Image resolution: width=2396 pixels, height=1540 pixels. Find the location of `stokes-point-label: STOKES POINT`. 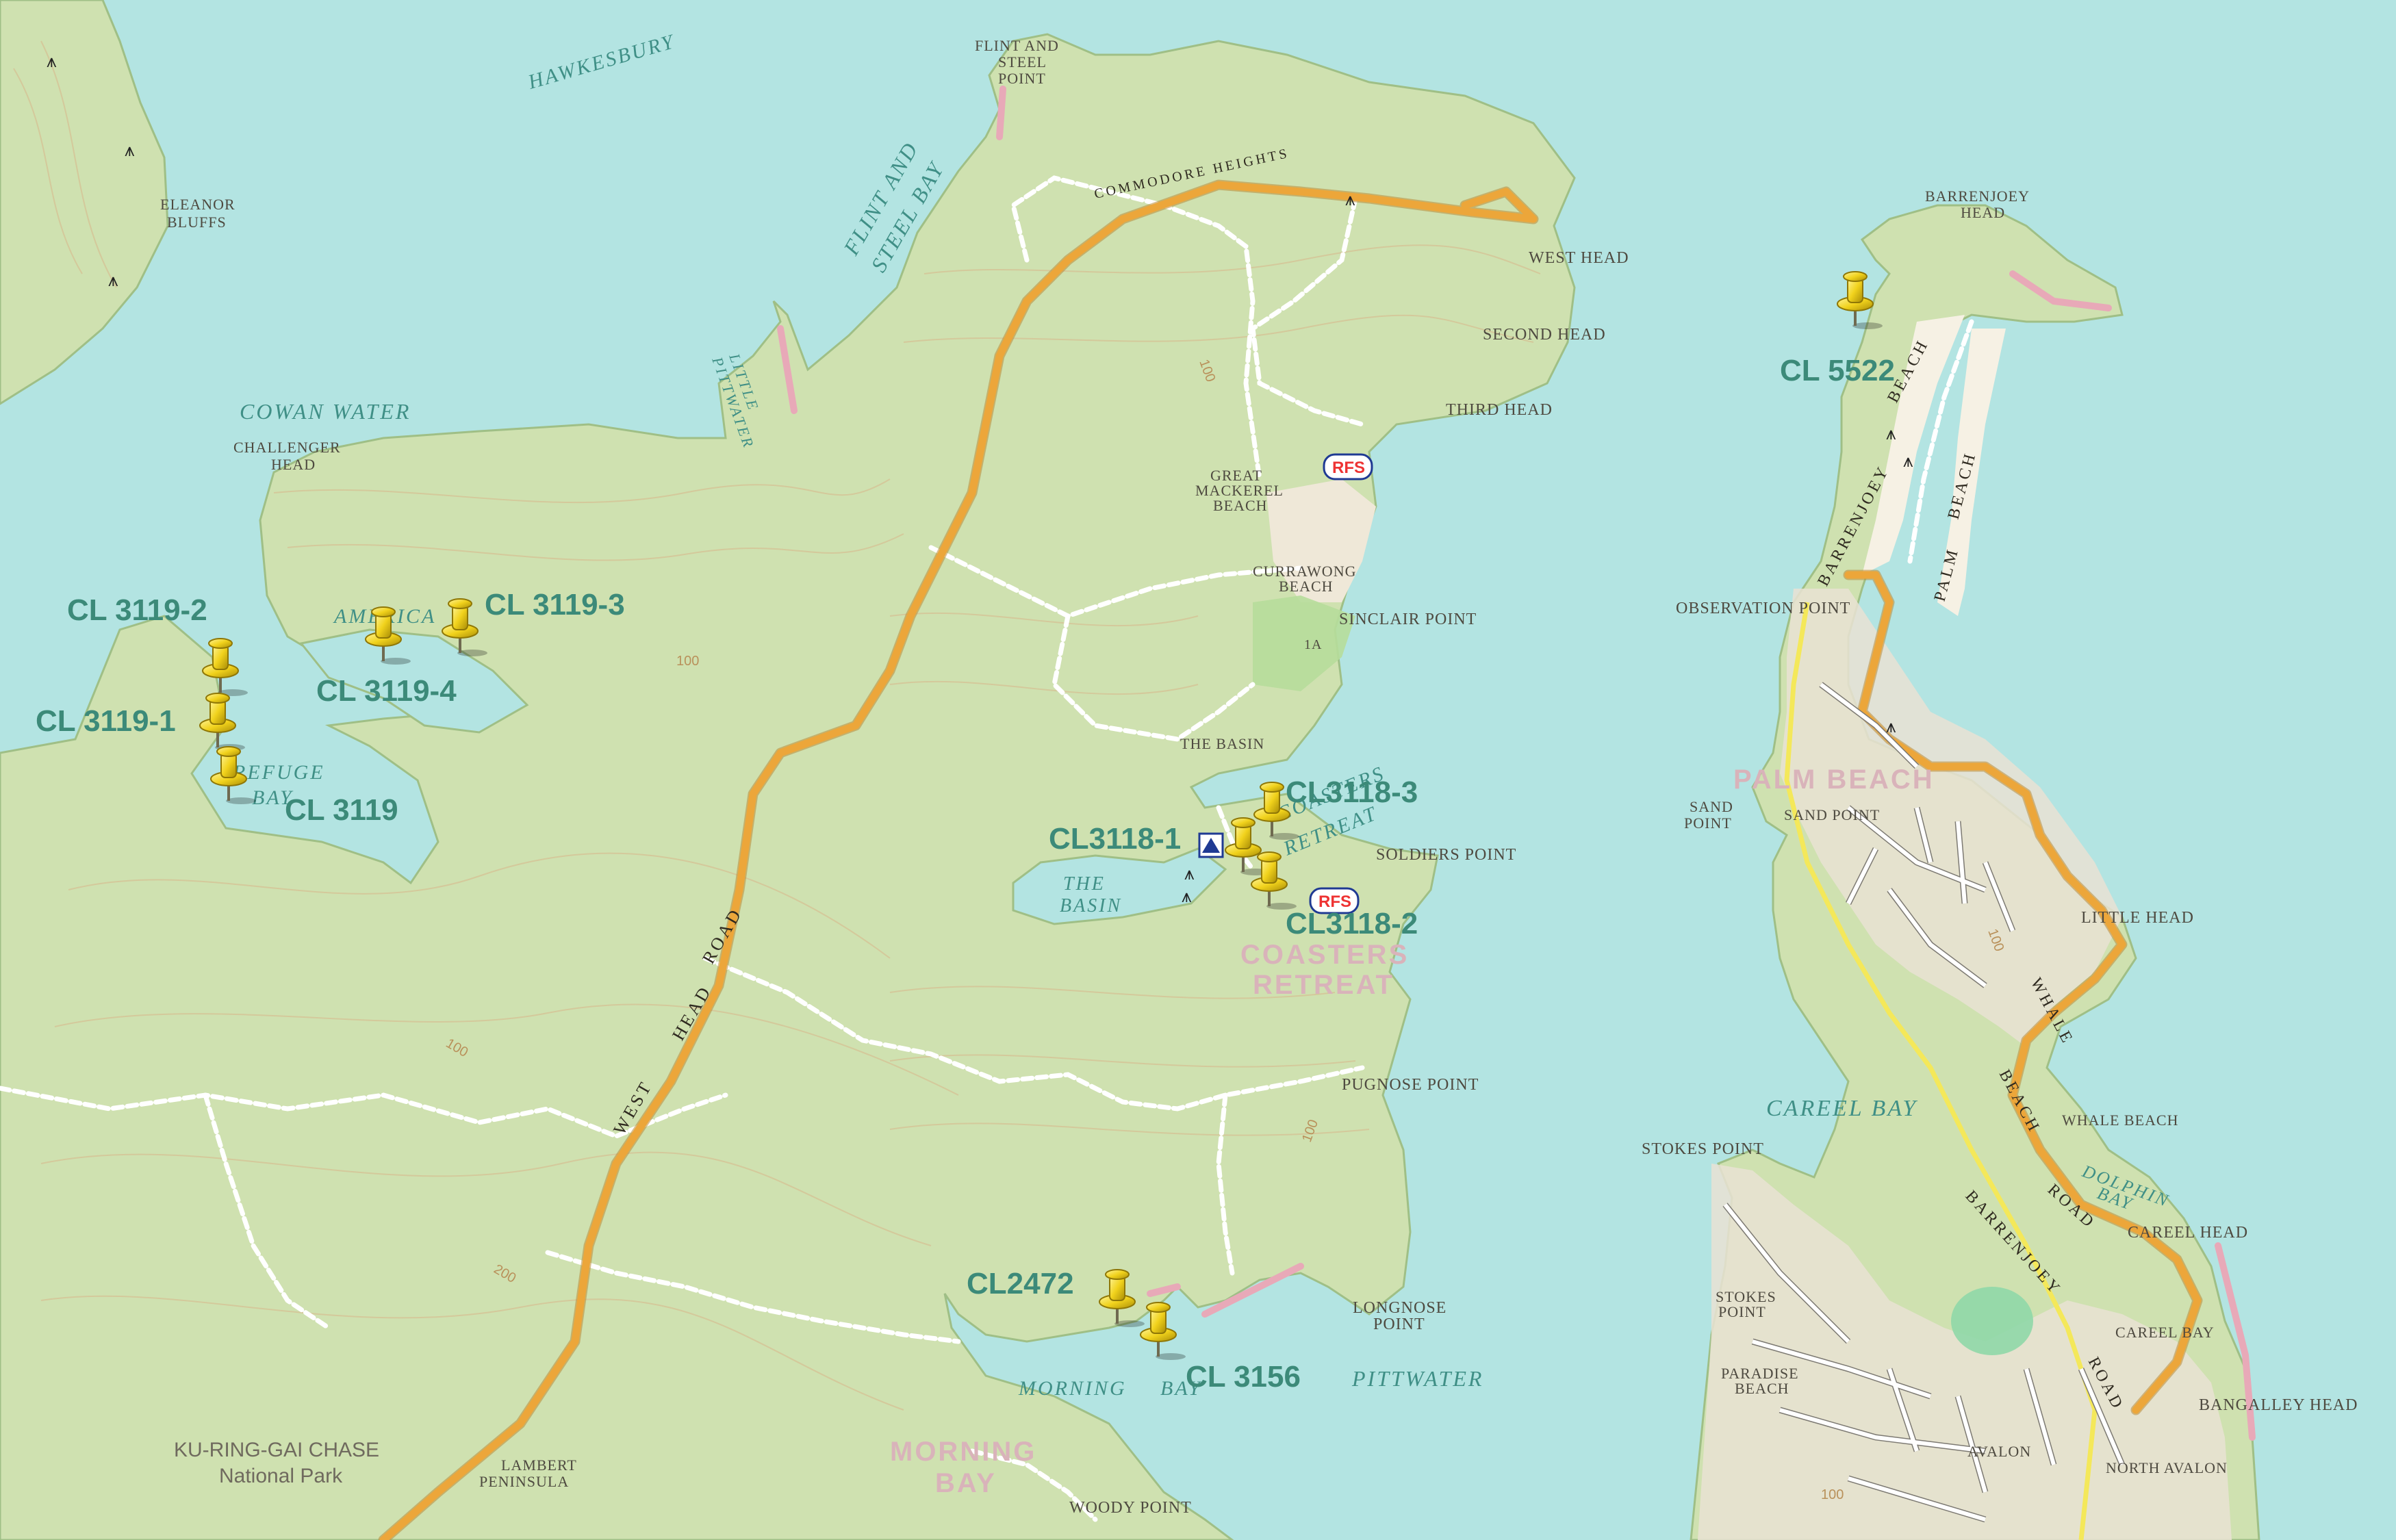

stokes-point-label: STOKES POINT is located at coordinates (1703, 1149).